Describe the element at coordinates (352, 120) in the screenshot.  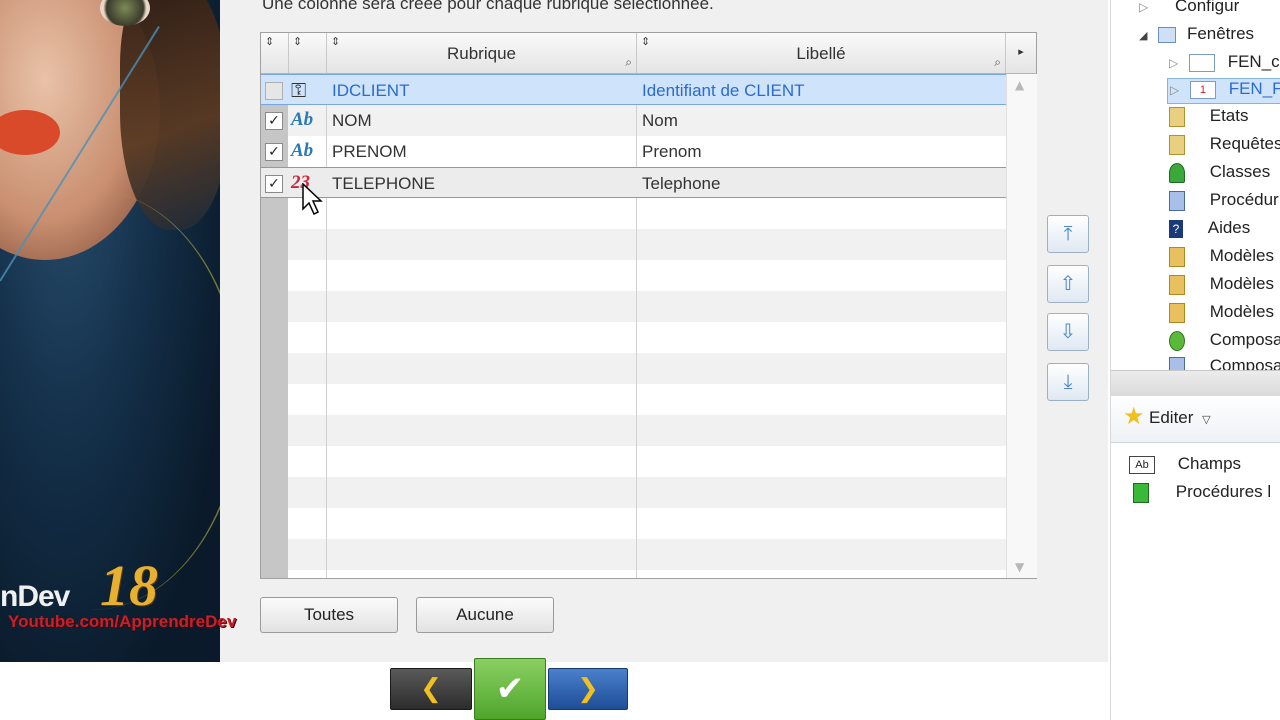
I see `rubrique-cell: NOM` at that location.